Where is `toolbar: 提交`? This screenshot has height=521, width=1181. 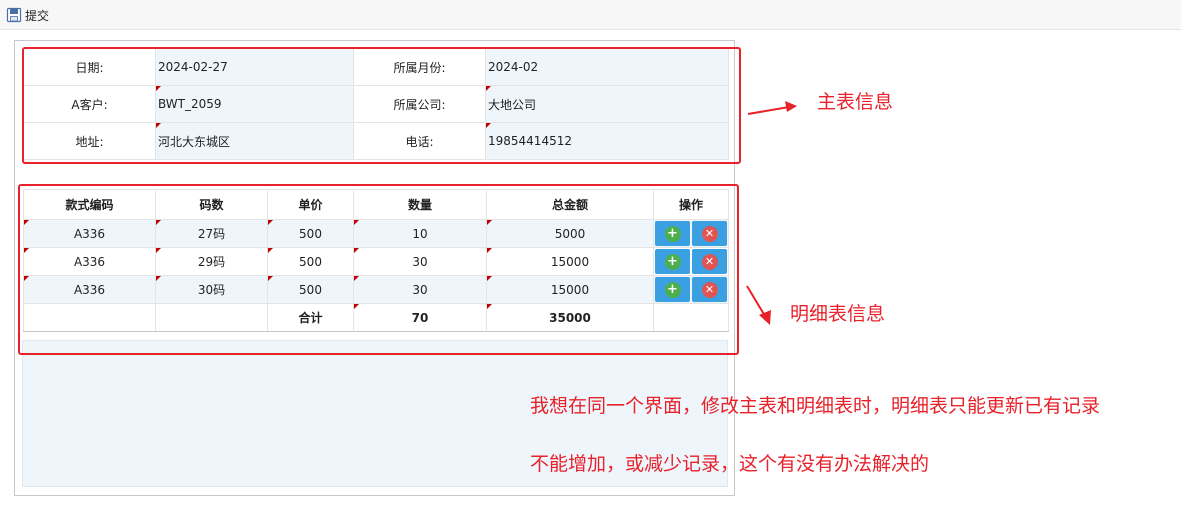
toolbar: 提交 is located at coordinates (590, 15).